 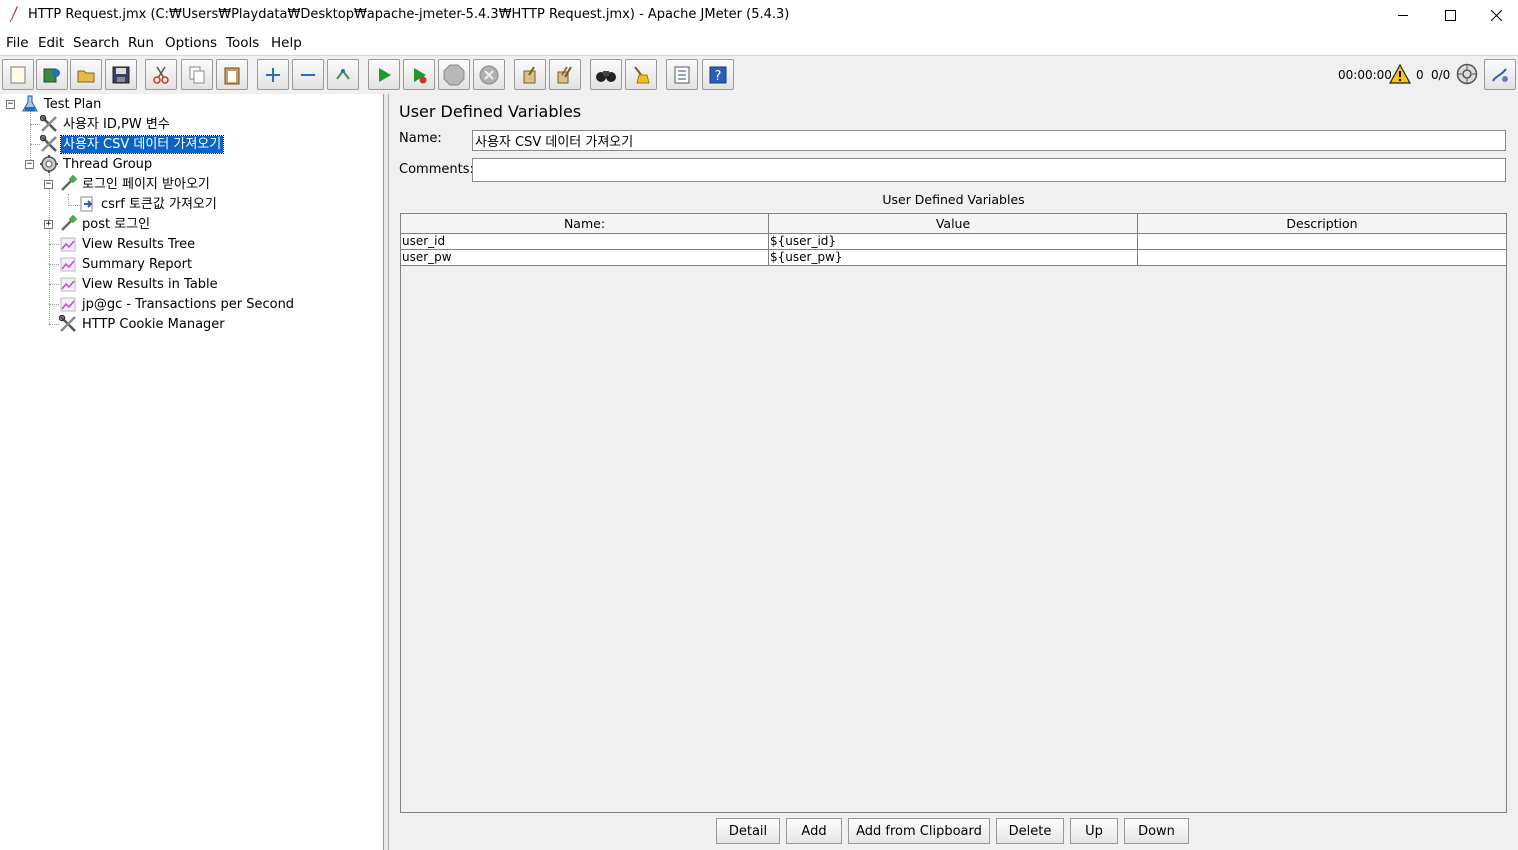 What do you see at coordinates (286, 43) in the screenshot?
I see `menu-help: Help` at bounding box center [286, 43].